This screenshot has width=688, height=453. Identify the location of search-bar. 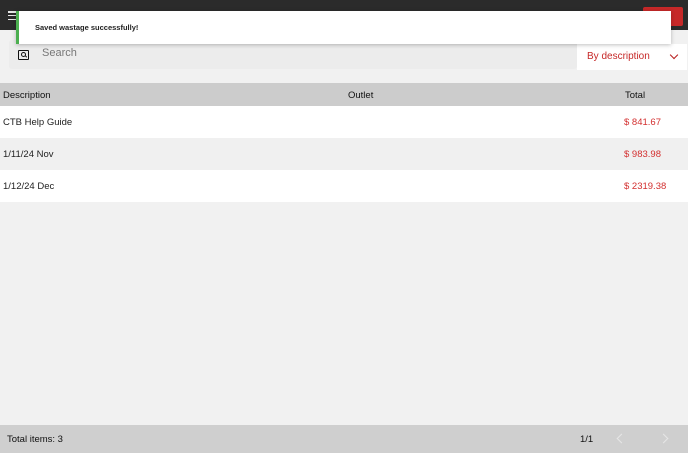
(293, 54).